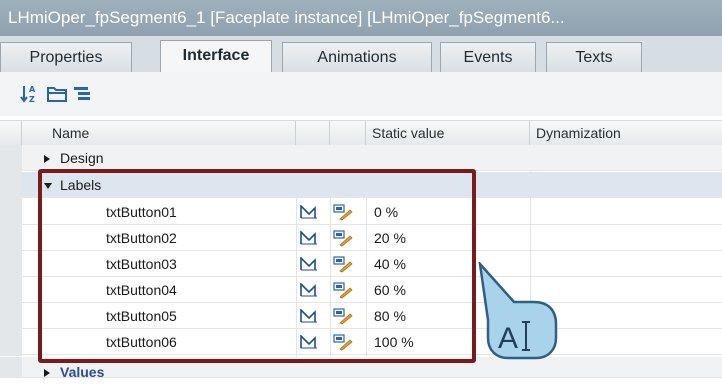  What do you see at coordinates (626, 133) in the screenshot?
I see `column-dynamization: Dynamization` at bounding box center [626, 133].